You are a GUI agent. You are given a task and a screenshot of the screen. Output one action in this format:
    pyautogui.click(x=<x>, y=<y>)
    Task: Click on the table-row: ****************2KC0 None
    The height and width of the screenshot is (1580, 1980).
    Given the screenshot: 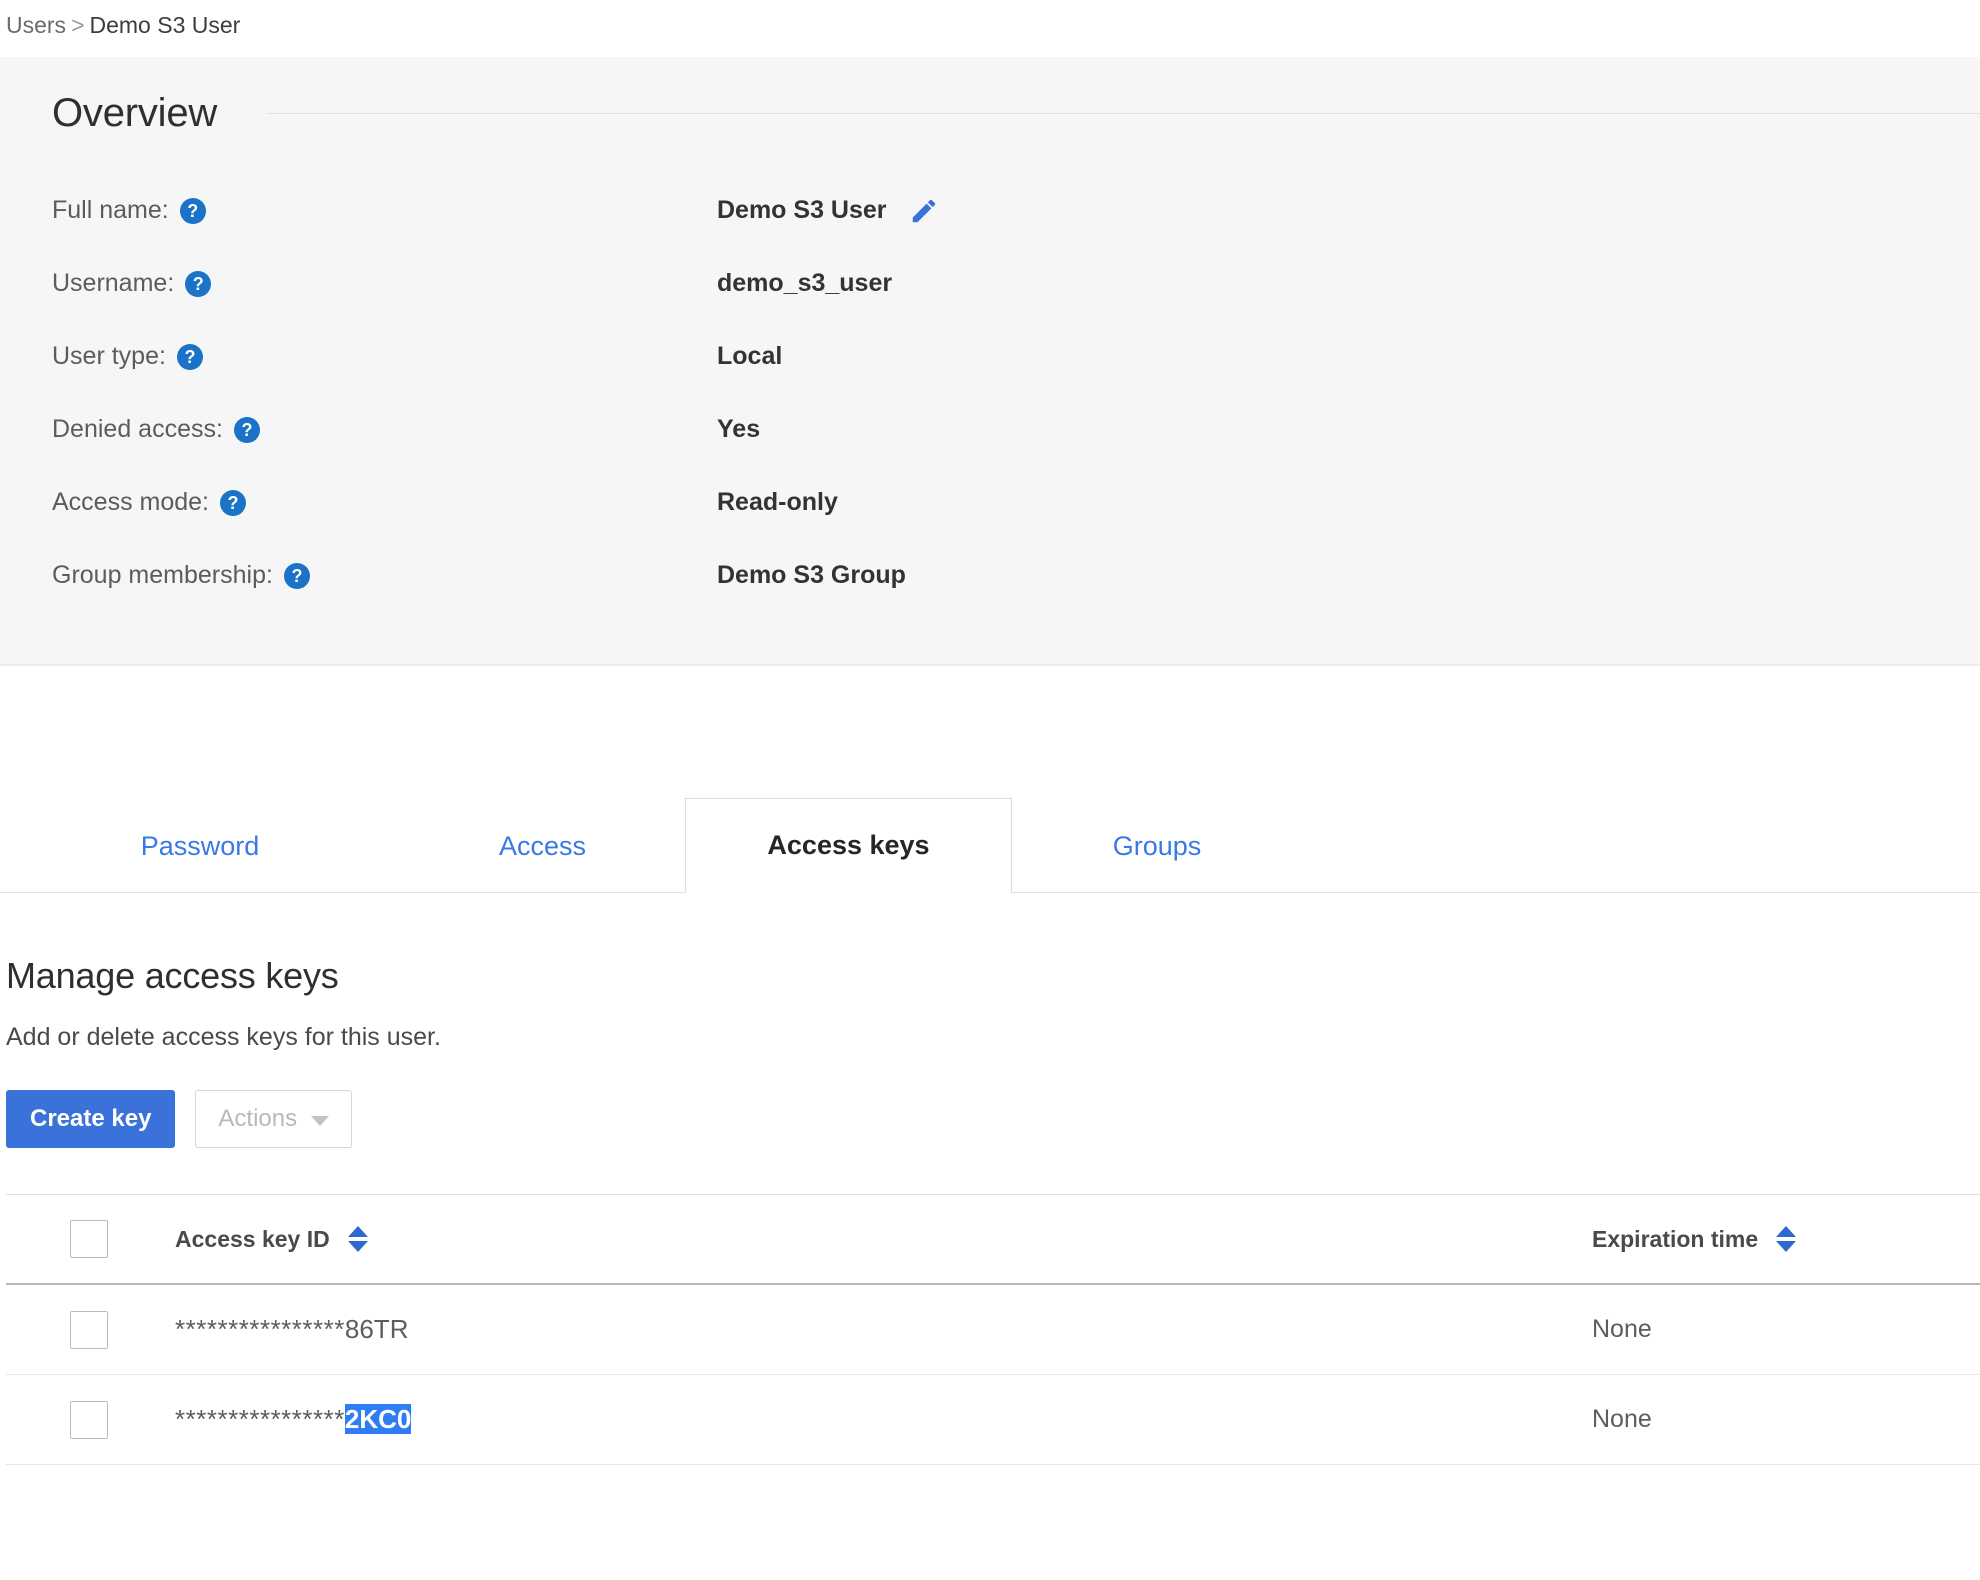 What is the action you would take?
    pyautogui.click(x=993, y=1420)
    